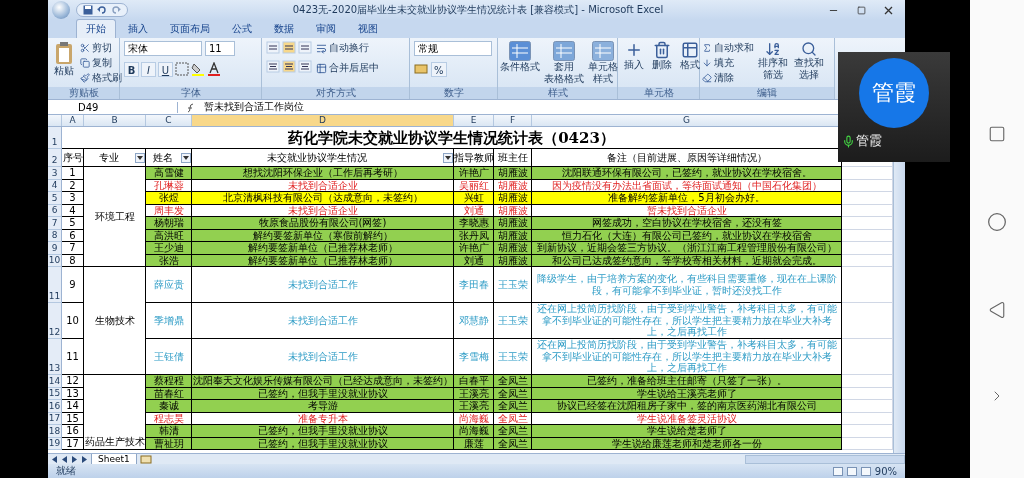 This screenshot has height=478, width=1024. What do you see at coordinates (347, 48) in the screenshot?
I see `wrap-text-button: 自动换行` at bounding box center [347, 48].